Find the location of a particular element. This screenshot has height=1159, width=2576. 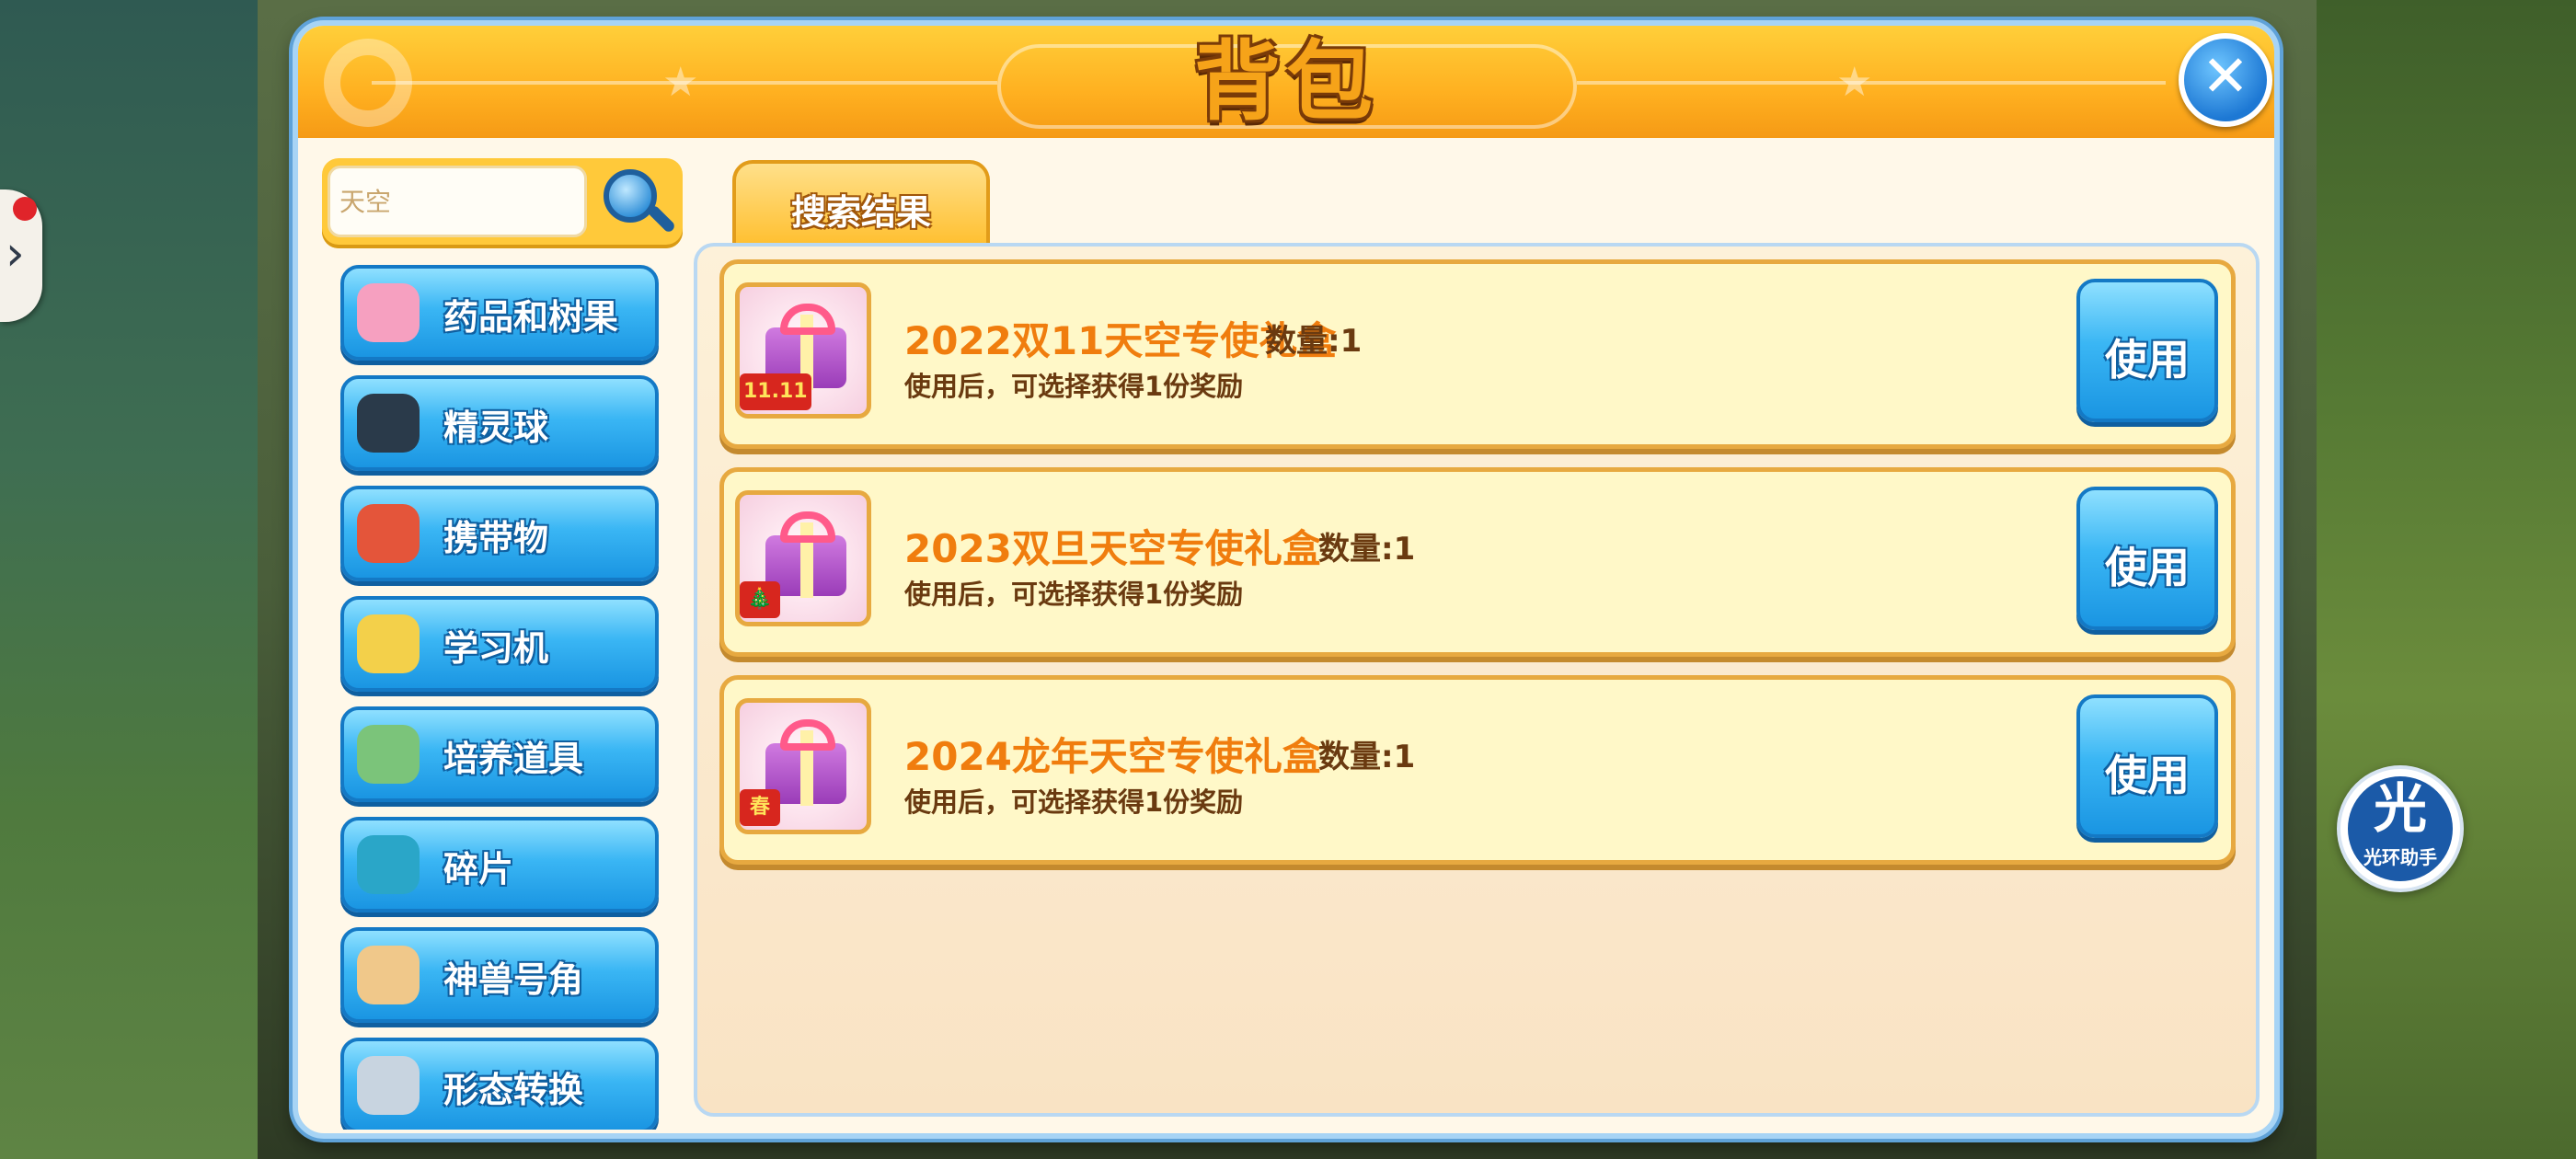

item-row: 春 2024龙年天空专使礼盒 数量:1 使用后，可选择获得1份奖励 使用 is located at coordinates (1477, 770).